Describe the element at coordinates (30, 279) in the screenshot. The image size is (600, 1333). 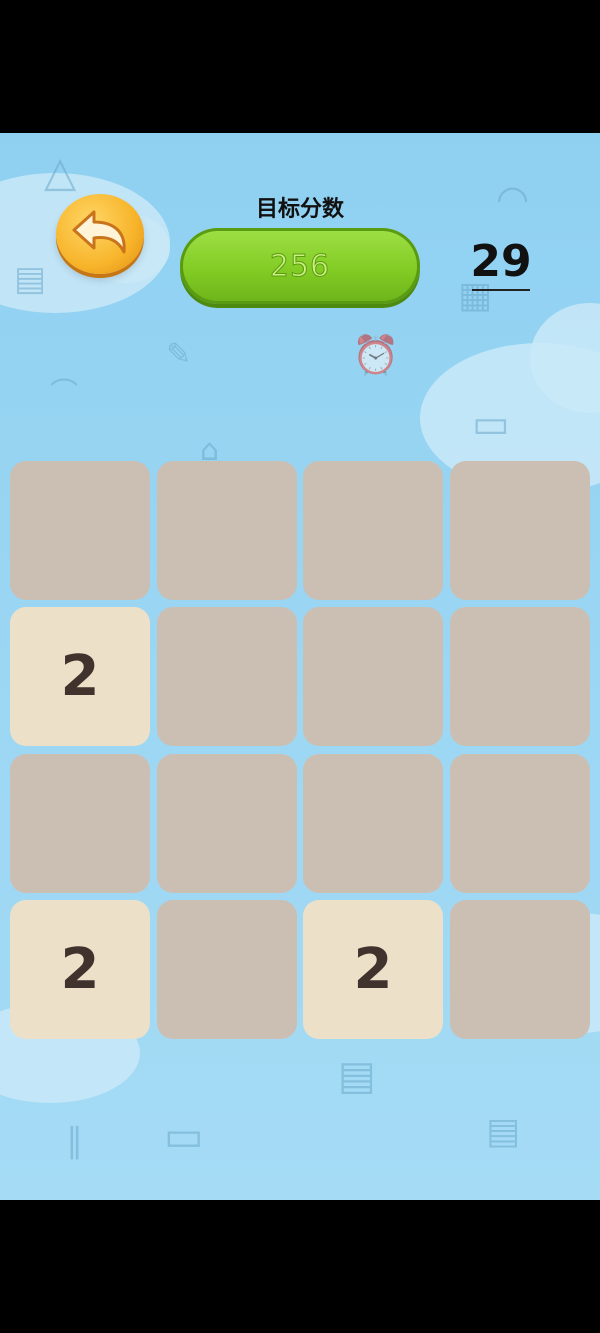
I see `books-icon: ▤` at that location.